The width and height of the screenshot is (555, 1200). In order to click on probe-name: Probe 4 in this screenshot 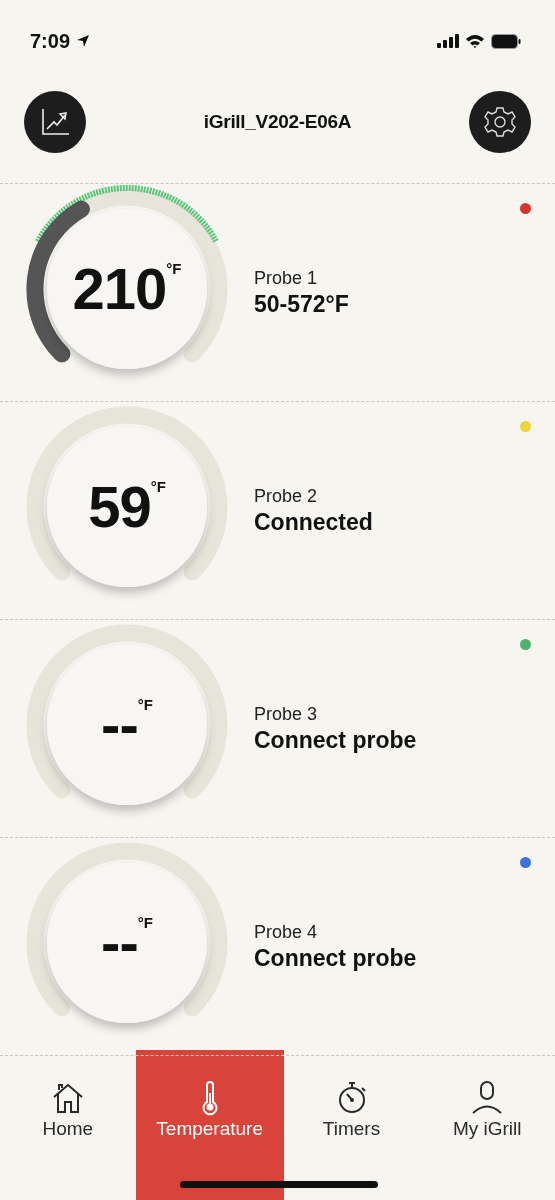, I will do `click(286, 932)`.